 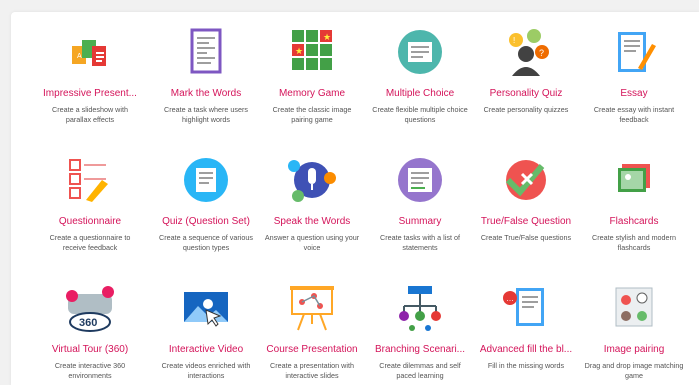 I want to click on multiple-choice-icon, so click(x=420, y=52).